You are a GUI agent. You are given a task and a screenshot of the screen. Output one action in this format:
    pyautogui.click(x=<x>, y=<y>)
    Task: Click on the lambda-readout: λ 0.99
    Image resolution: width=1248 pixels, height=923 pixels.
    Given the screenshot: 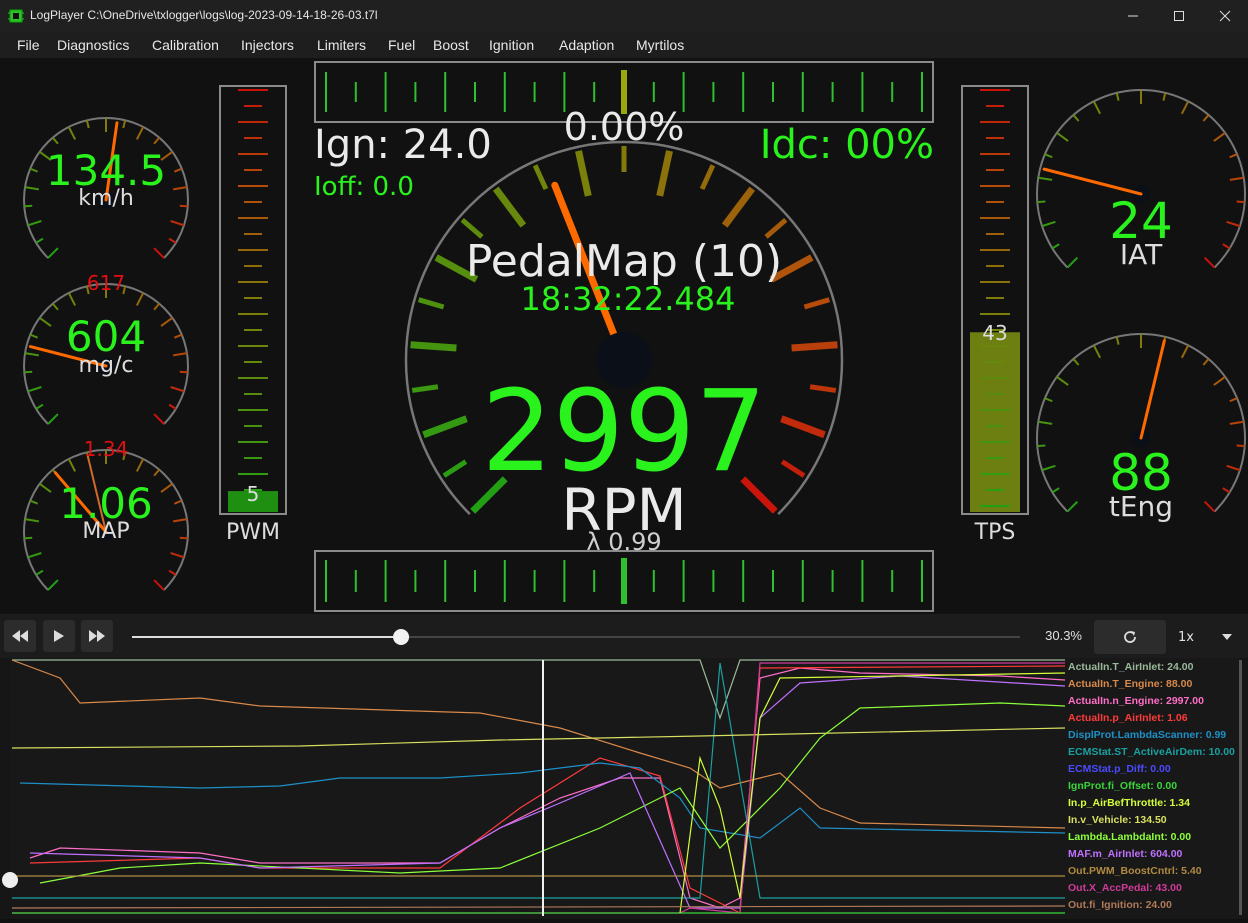 What is the action you would take?
    pyautogui.click(x=623, y=542)
    